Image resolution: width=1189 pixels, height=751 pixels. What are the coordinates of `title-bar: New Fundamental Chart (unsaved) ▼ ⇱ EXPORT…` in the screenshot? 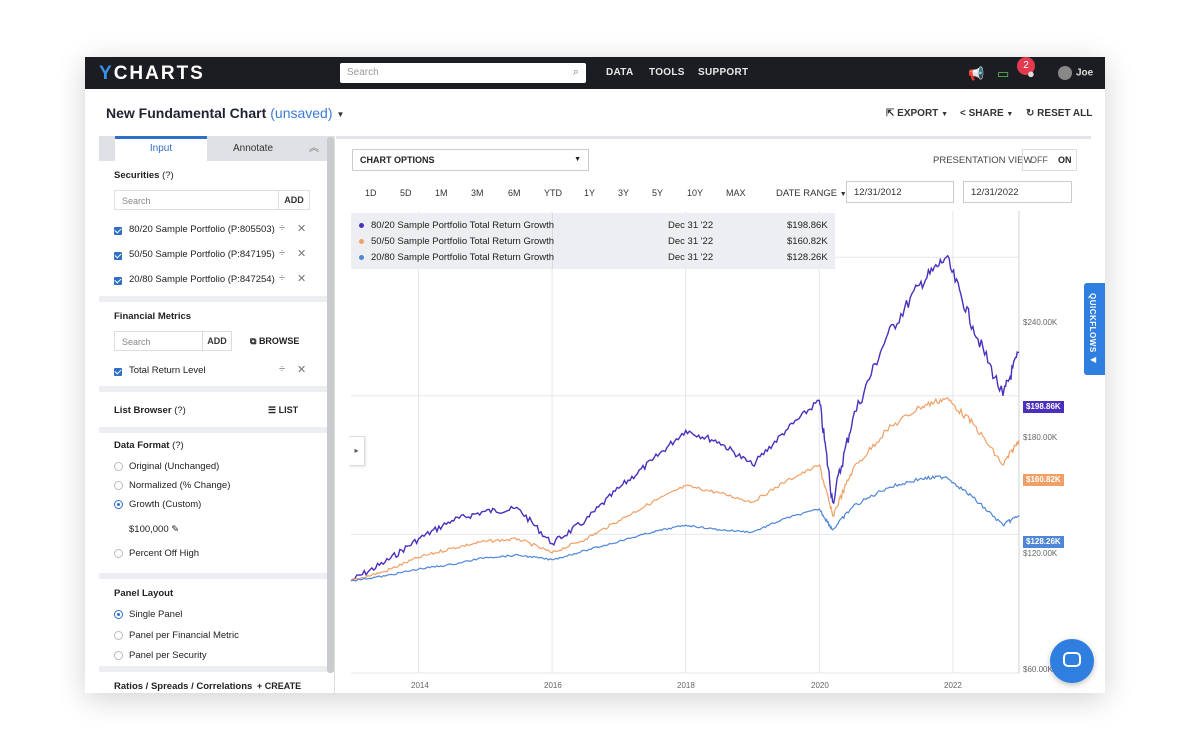 It's located at (595, 112).